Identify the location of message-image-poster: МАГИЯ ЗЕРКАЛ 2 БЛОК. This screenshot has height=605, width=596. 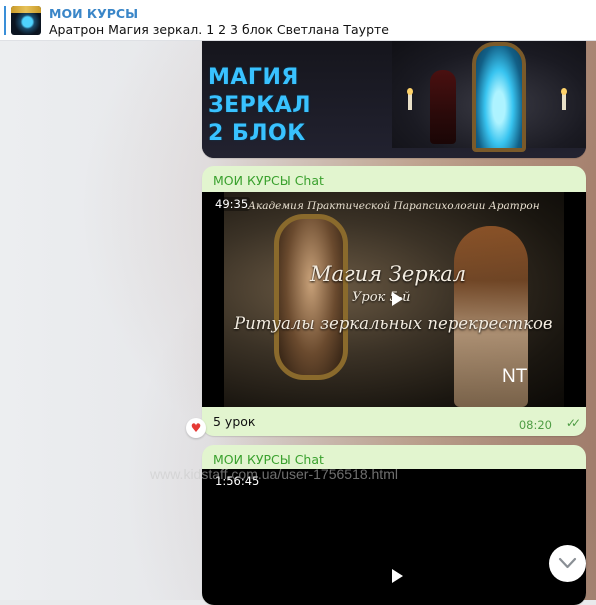
(394, 99).